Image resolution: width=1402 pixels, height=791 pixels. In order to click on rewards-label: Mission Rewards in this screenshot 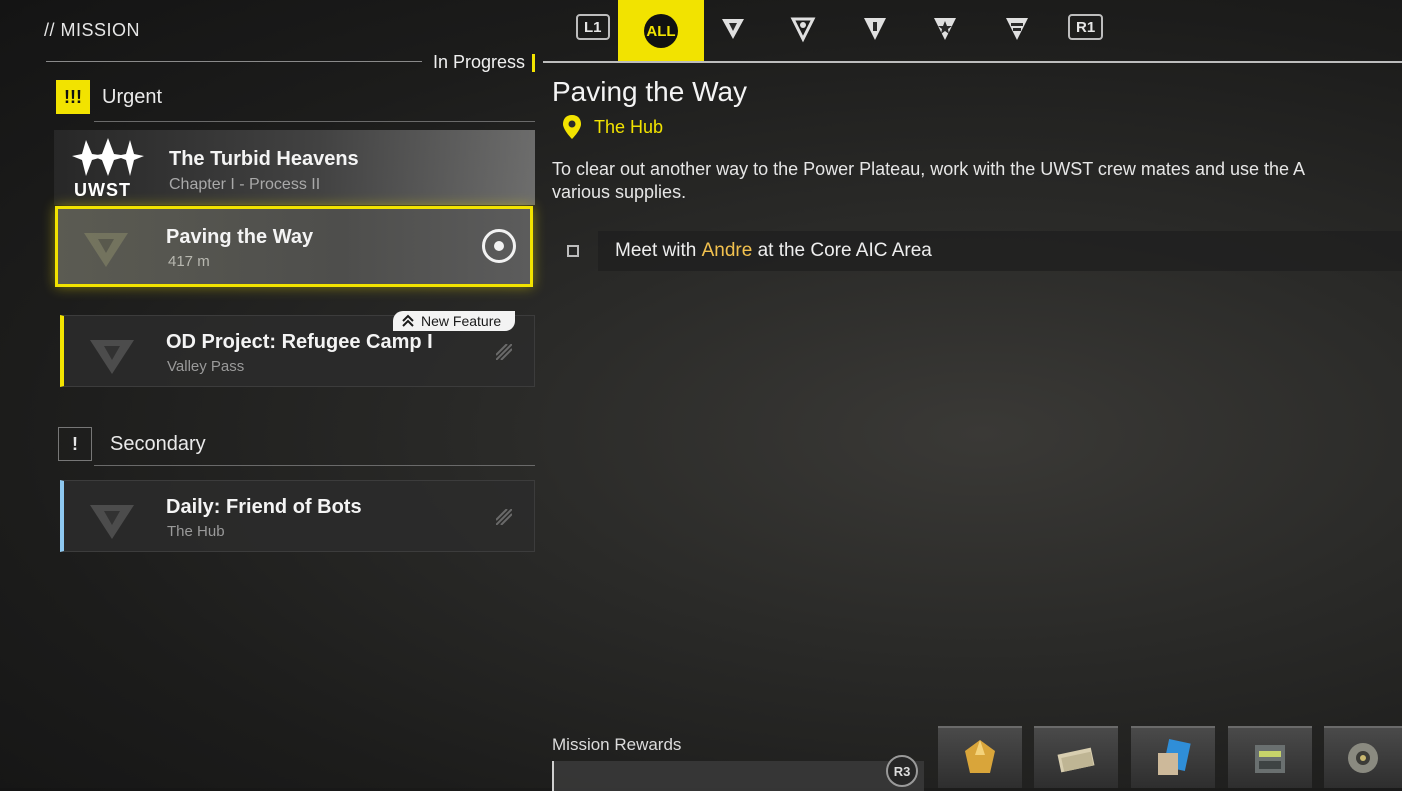, I will do `click(617, 744)`.